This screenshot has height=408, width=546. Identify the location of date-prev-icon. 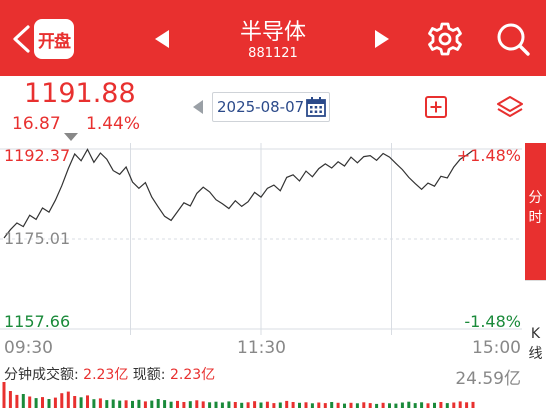
(198, 107).